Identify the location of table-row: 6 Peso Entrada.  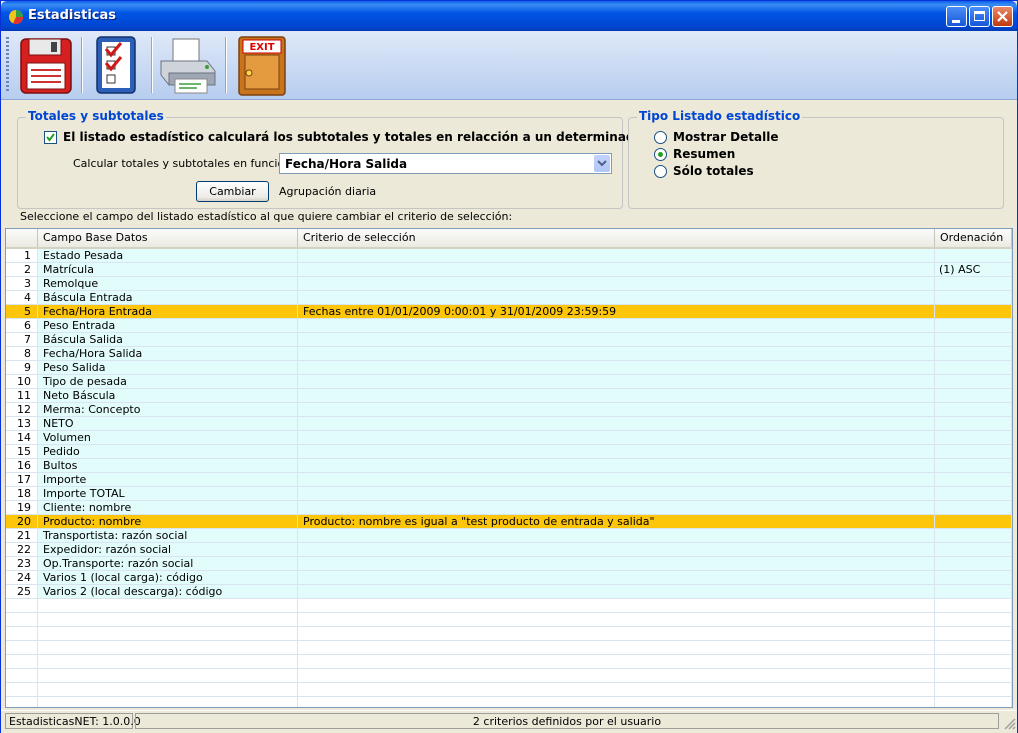
(509, 326).